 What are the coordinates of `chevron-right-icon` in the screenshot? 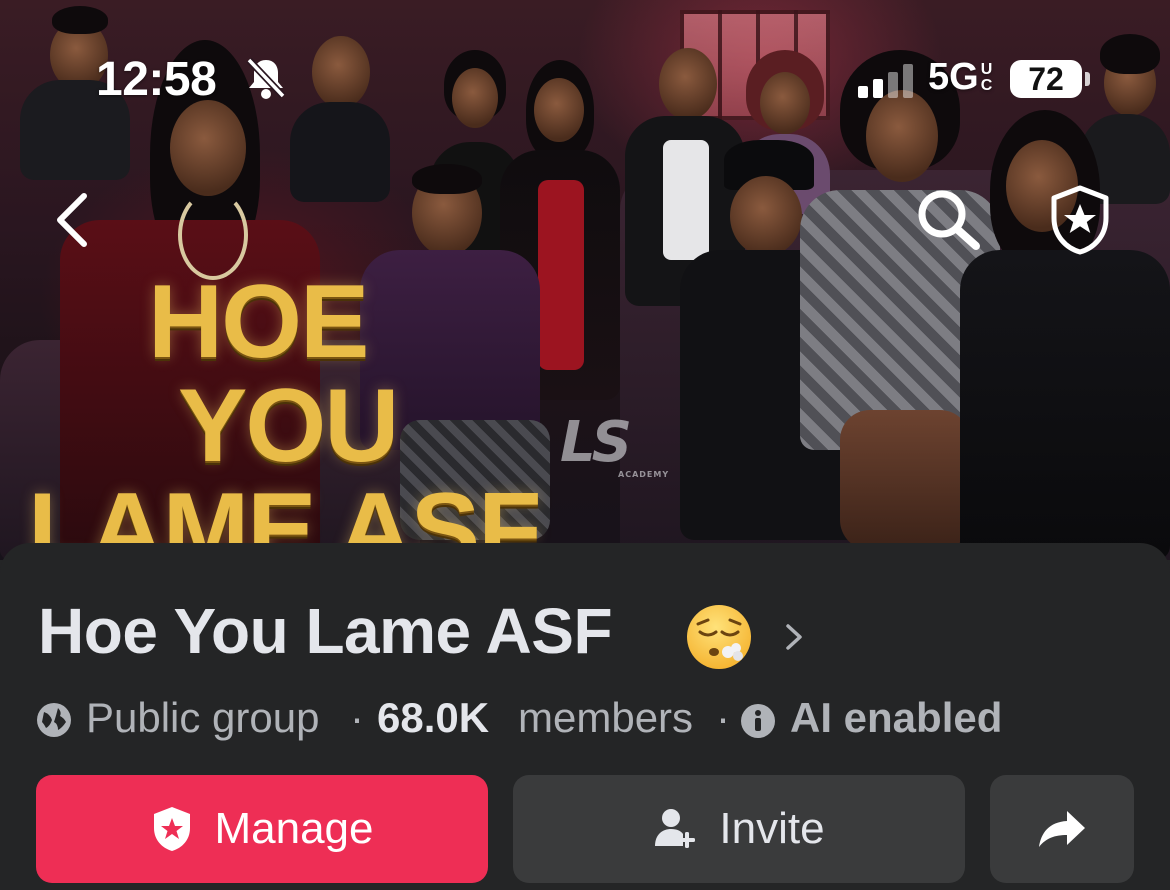 It's located at (794, 637).